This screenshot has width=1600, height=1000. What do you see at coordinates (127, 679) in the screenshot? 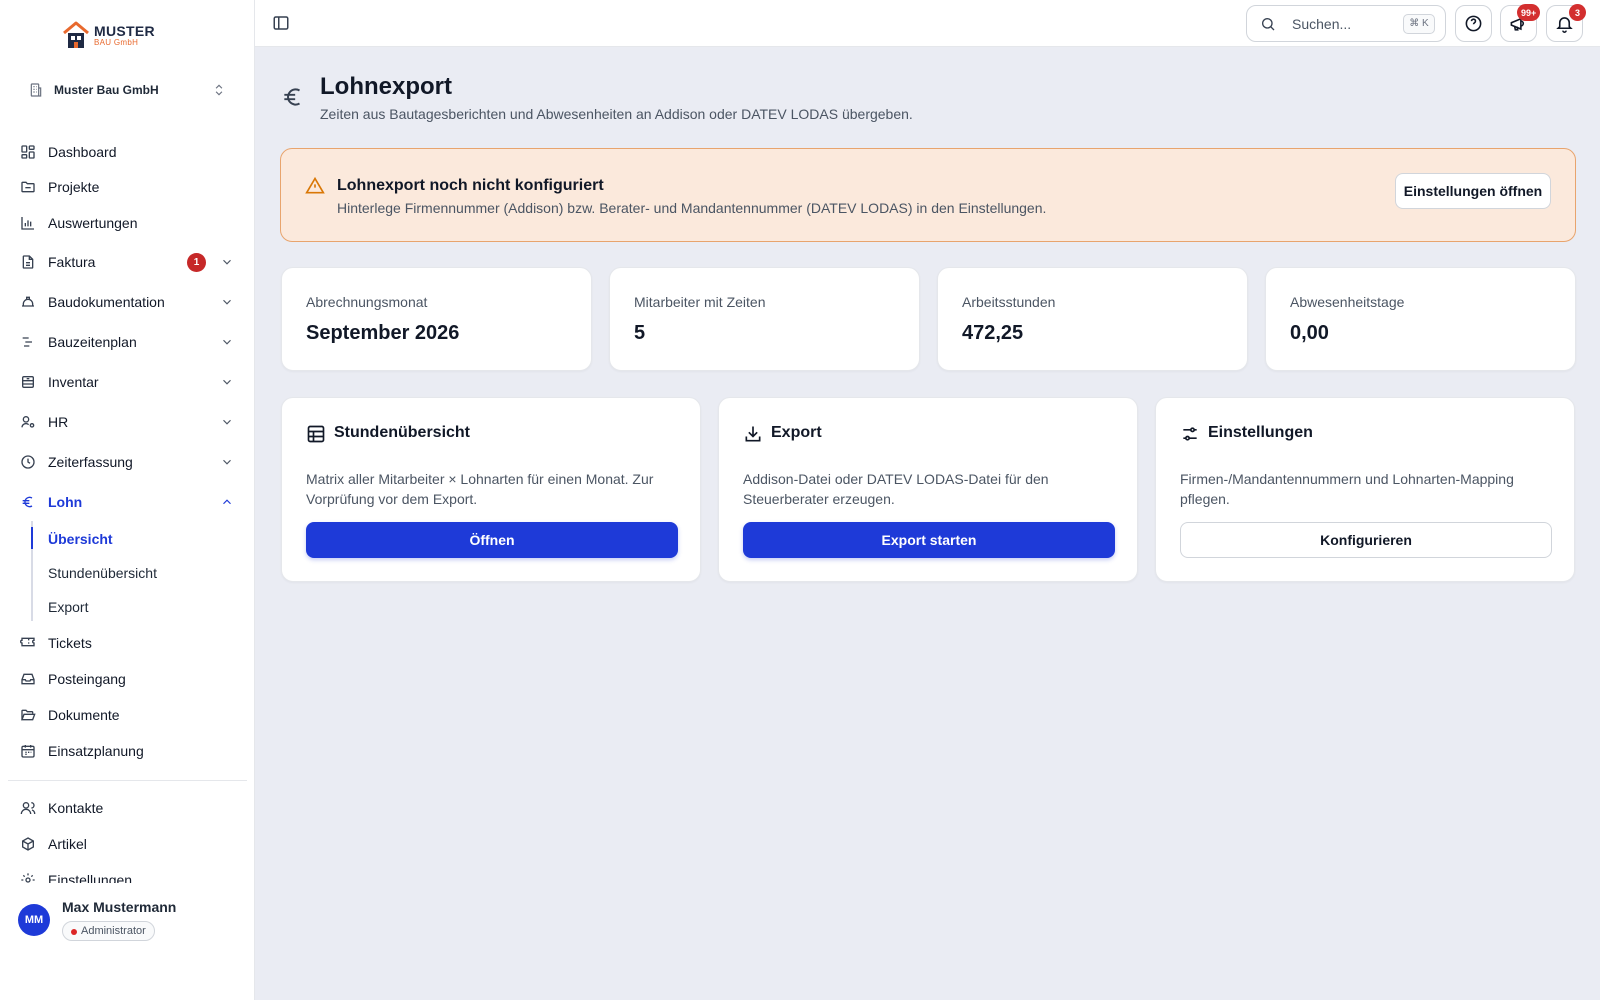
I see `nav-item-posteingang: Posteingang` at bounding box center [127, 679].